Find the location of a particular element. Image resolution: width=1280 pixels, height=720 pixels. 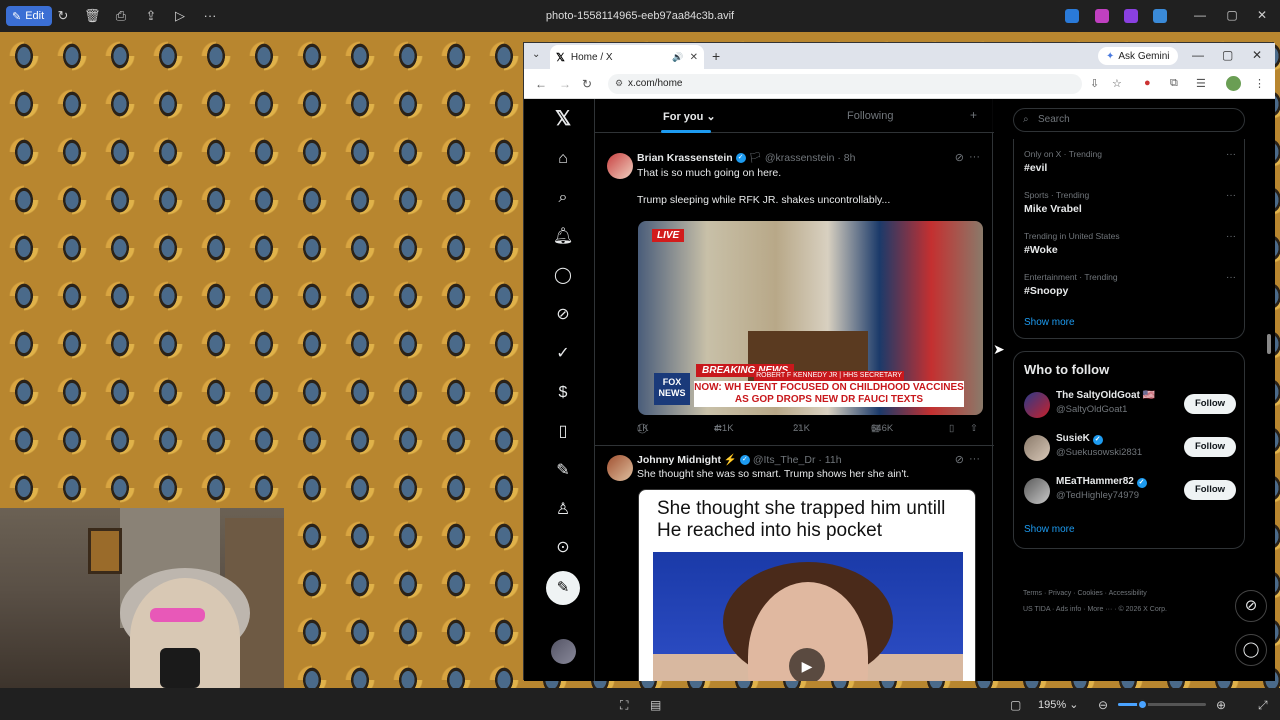

install-icon: ⇩ is located at coordinates (1094, 83).